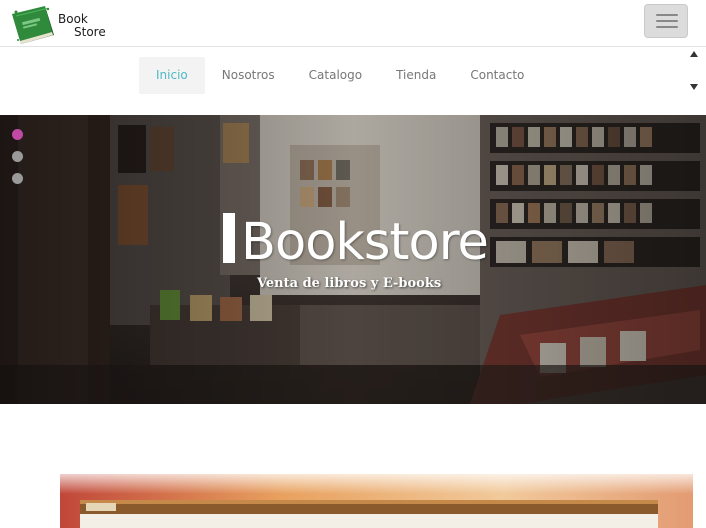 Image resolution: width=706 pixels, height=528 pixels. Describe the element at coordinates (90, 32) in the screenshot. I see `brand-line-2: Store` at that location.